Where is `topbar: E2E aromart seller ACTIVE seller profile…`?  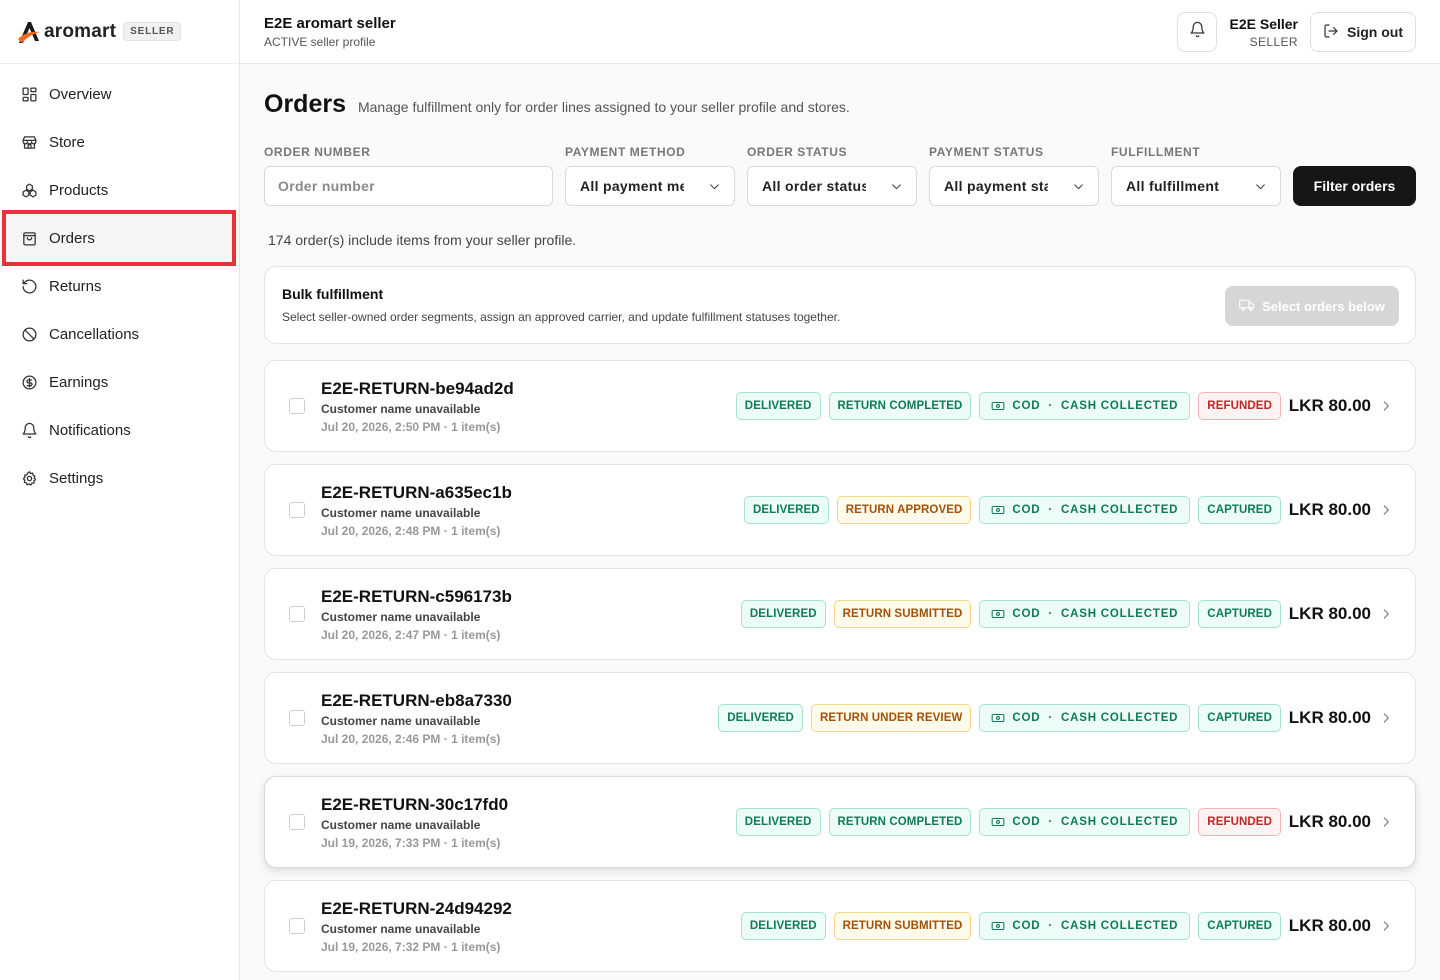 topbar: E2E aromart seller ACTIVE seller profile… is located at coordinates (840, 32).